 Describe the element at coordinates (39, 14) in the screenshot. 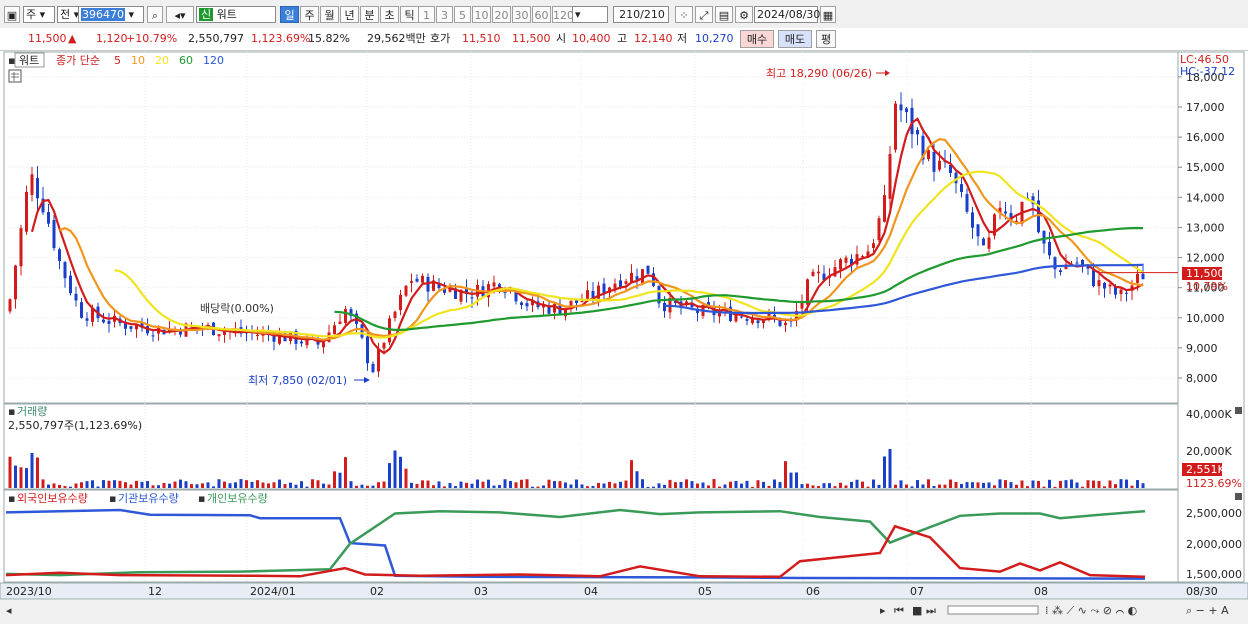

I see `market-select: 주 ▾` at that location.